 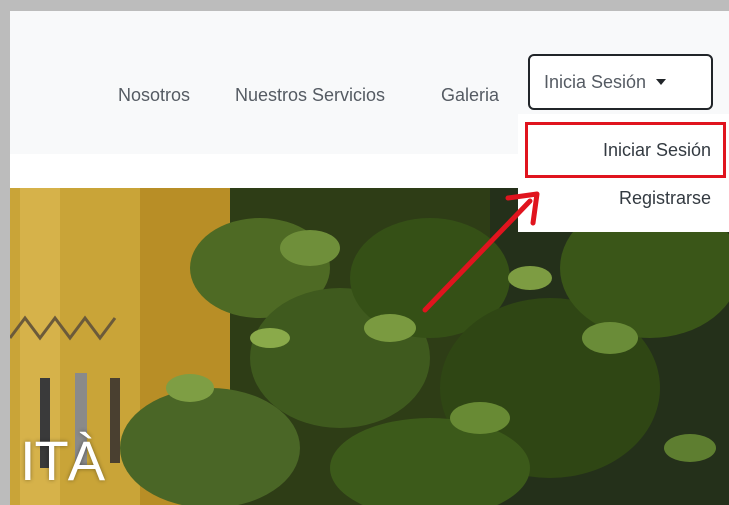 What do you see at coordinates (154, 95) in the screenshot?
I see `nav-link-nosotros: Nosotros` at bounding box center [154, 95].